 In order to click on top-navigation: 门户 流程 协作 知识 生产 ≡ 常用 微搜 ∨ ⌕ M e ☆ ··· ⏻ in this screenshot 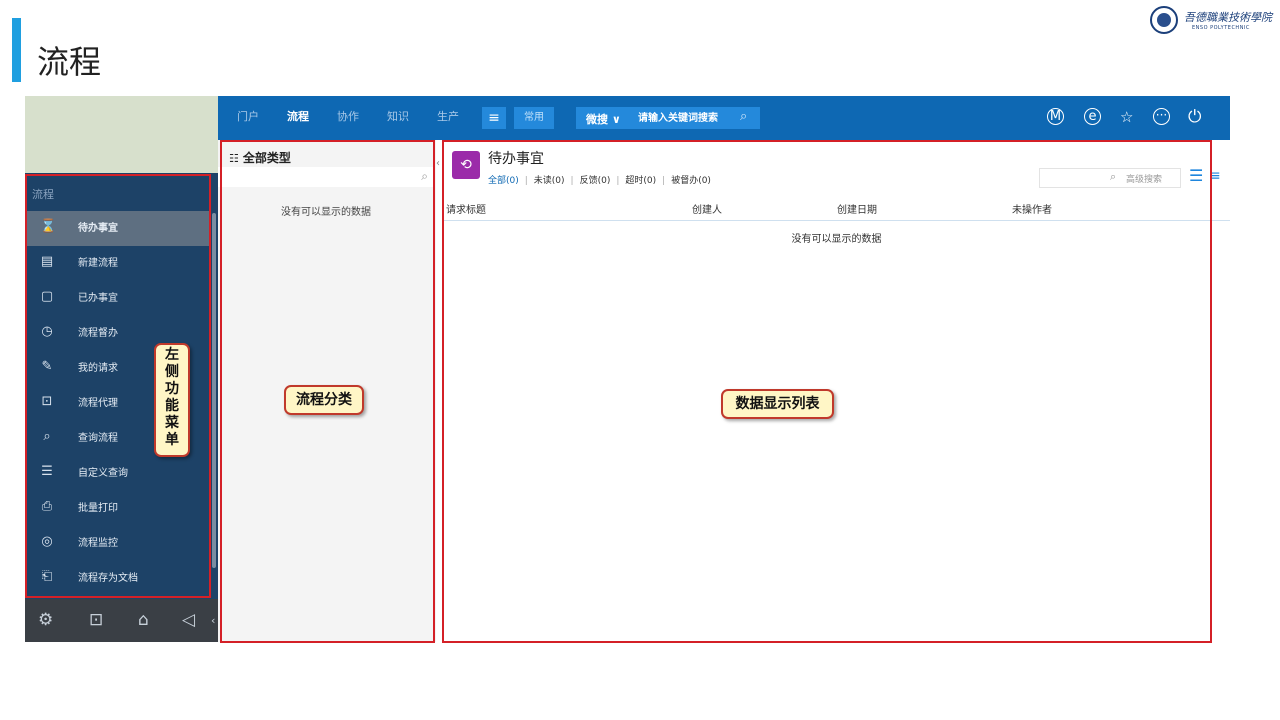, I will do `click(724, 118)`.